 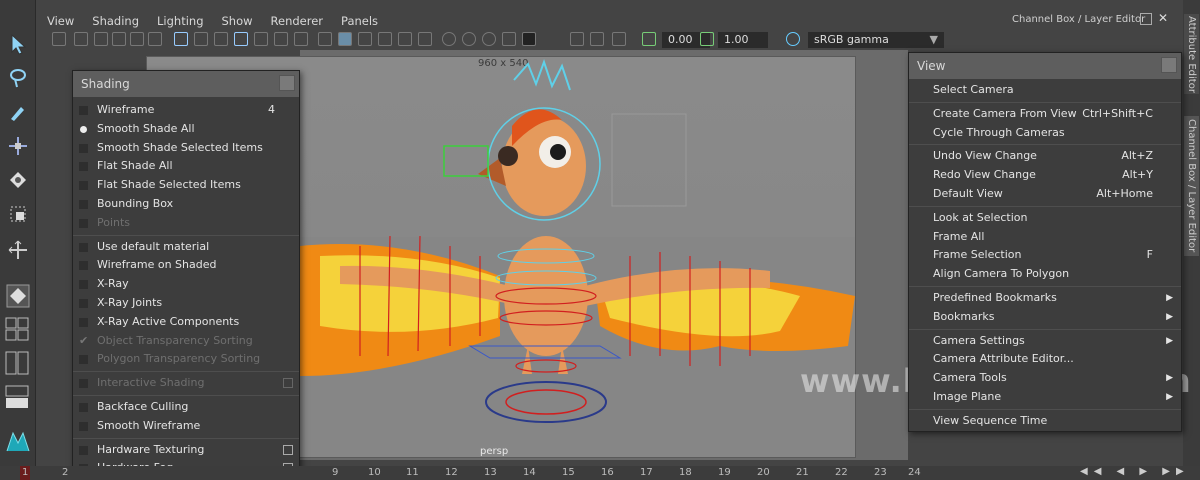 What do you see at coordinates (1045, 298) in the screenshot?
I see `menu-item-predefined-bookmarks: Predefined Bookmarks ▶` at bounding box center [1045, 298].